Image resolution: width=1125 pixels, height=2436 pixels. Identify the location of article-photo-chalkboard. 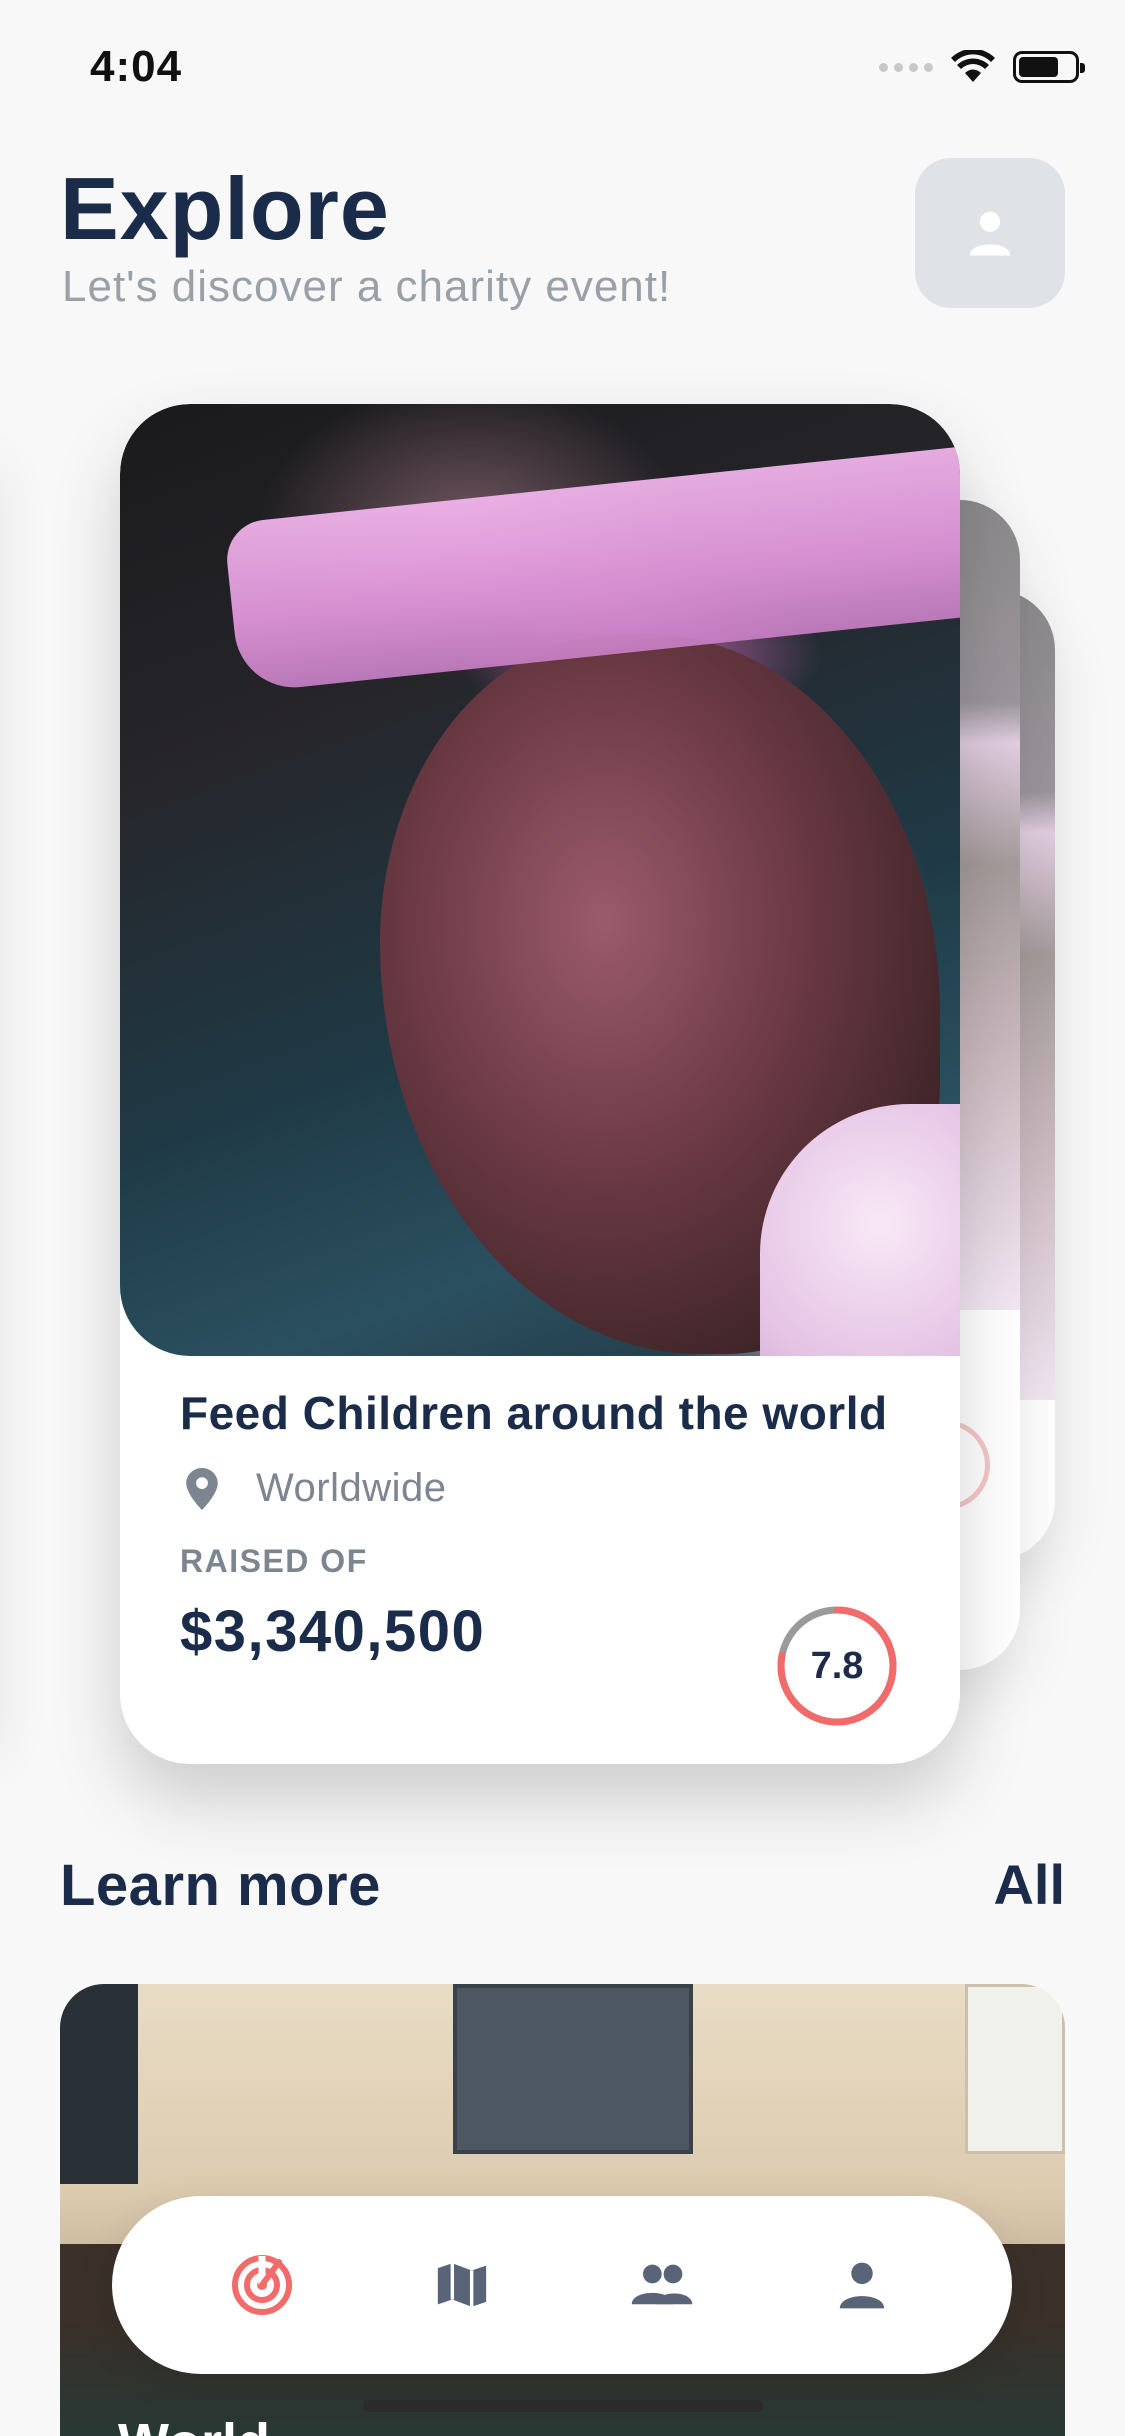
(573, 2069).